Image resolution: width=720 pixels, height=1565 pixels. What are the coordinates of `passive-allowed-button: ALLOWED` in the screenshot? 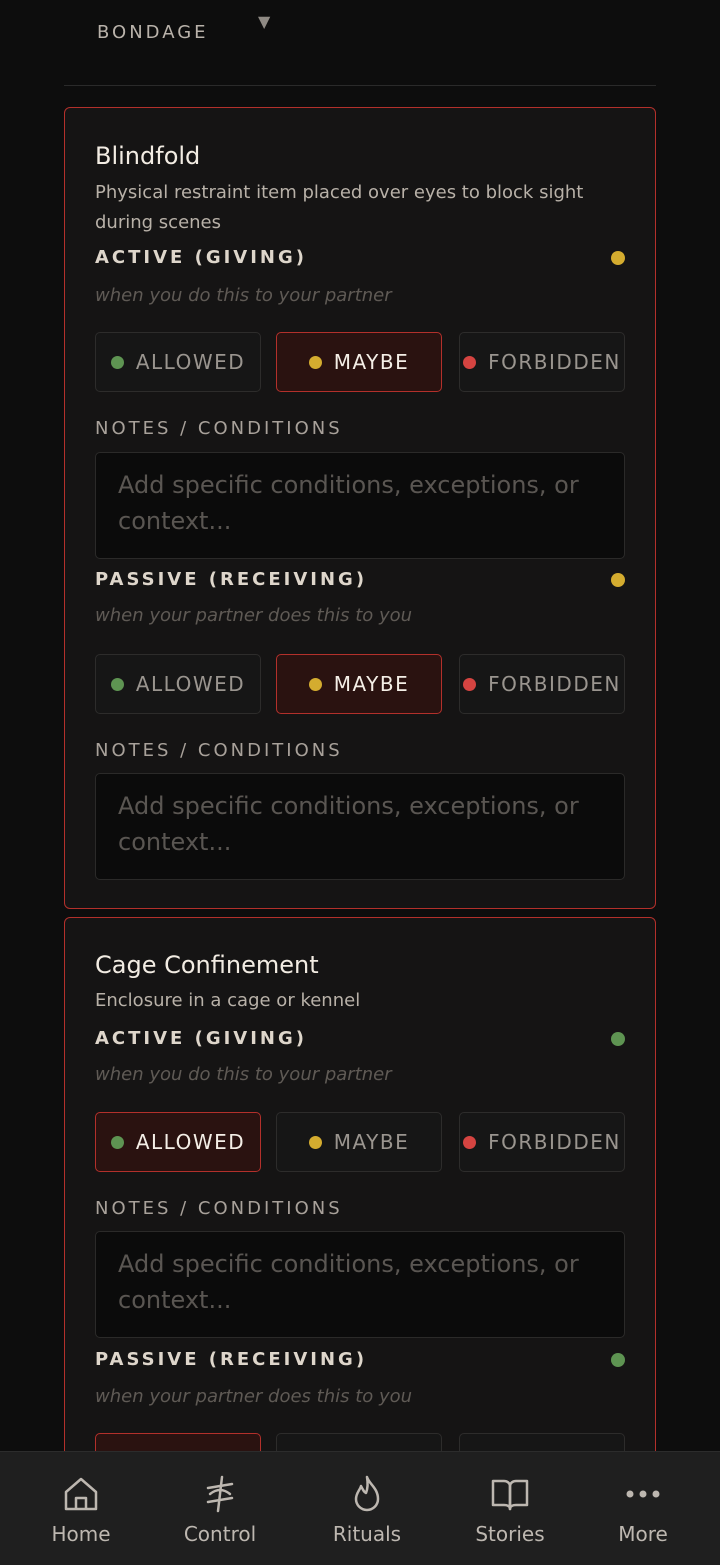 It's located at (178, 684).